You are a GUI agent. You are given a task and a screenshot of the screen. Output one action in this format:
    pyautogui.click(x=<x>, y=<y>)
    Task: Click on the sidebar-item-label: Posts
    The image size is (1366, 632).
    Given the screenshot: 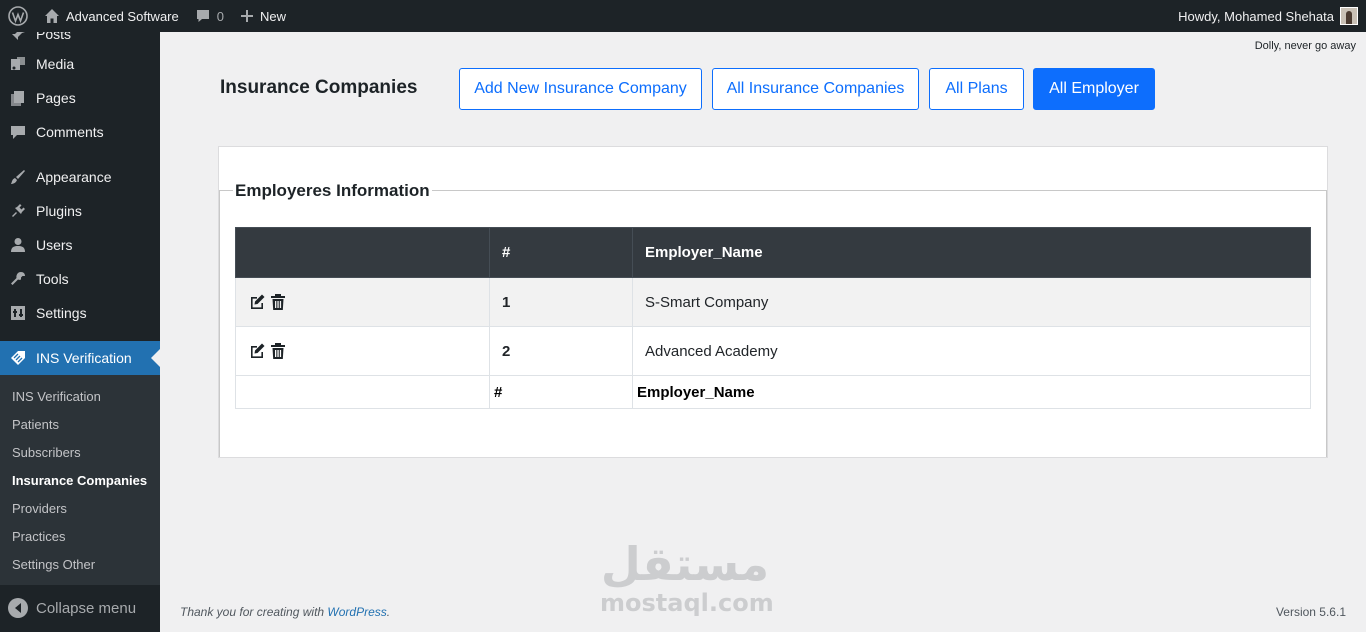 What is the action you would take?
    pyautogui.click(x=54, y=37)
    